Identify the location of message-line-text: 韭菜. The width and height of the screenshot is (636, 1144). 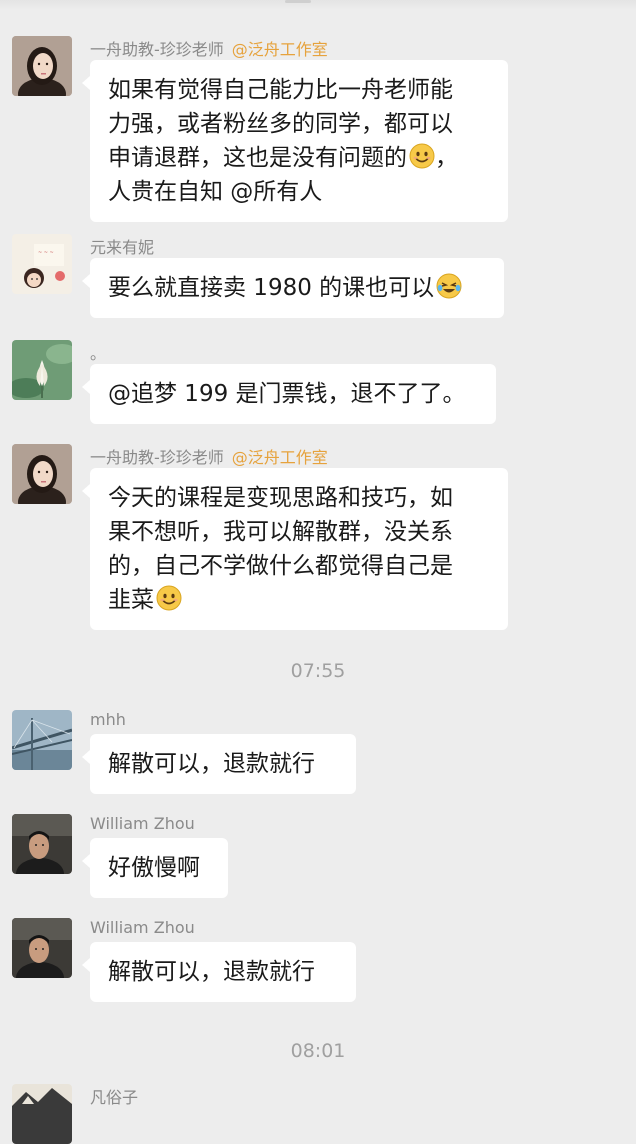
(131, 600).